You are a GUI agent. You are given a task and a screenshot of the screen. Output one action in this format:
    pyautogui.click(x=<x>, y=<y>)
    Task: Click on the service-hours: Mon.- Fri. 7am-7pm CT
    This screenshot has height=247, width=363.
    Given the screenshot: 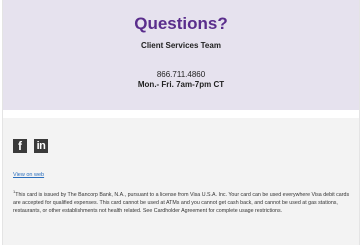 What is the action you would take?
    pyautogui.click(x=181, y=84)
    